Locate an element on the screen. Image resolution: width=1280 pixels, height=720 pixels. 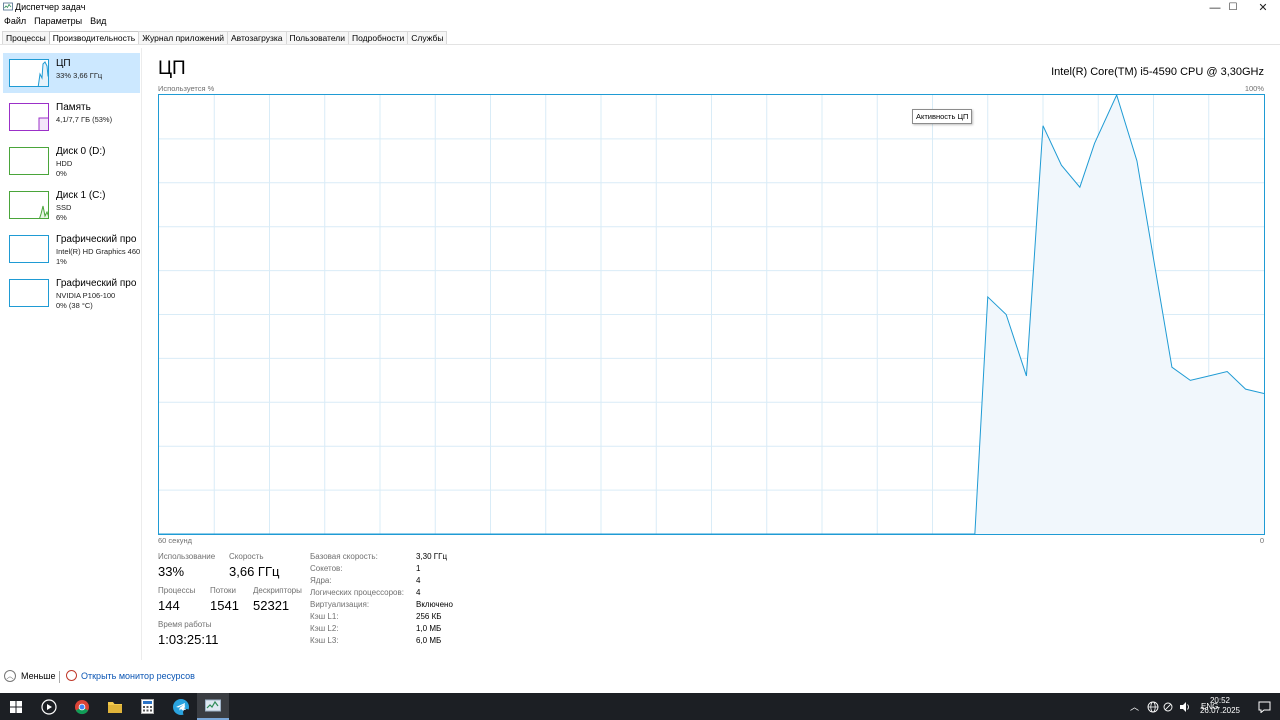
detail-key-l3-cache: Кэш L3: is located at coordinates (324, 640).